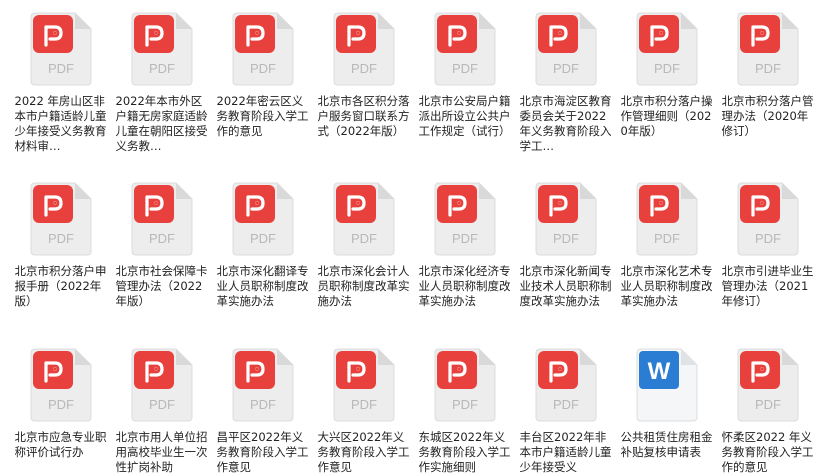 The height and width of the screenshot is (473, 820). I want to click on file-item: PDF 东城区2022年义务教育阶段入学工作实施细则, so click(464, 404).